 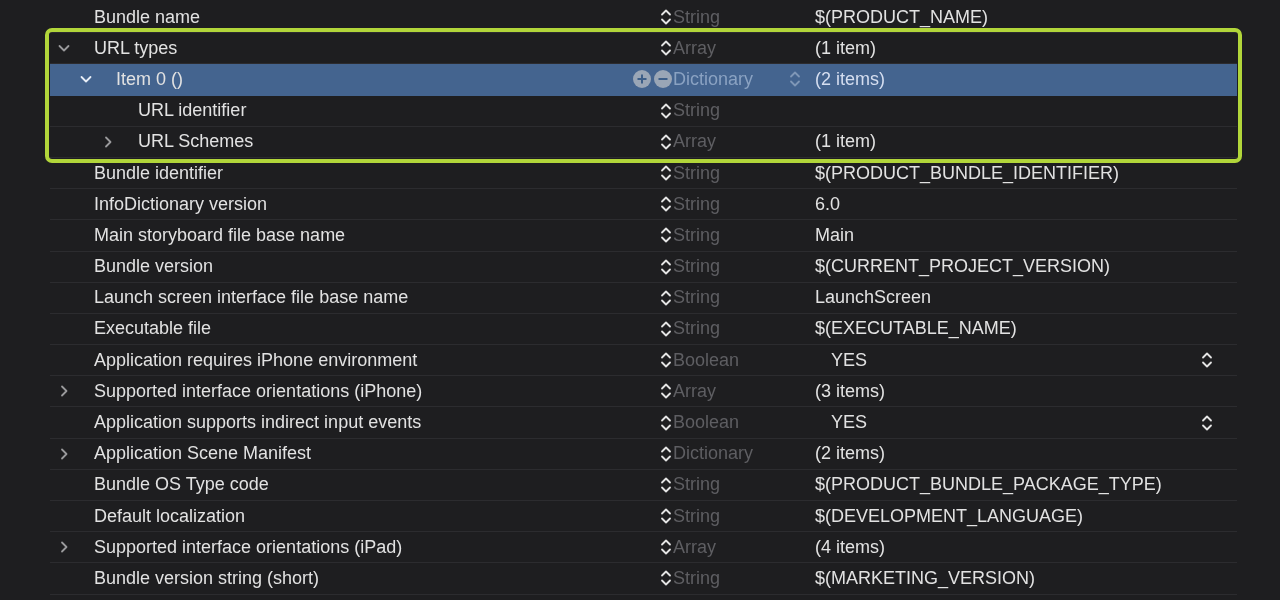 I want to click on key-text: Bundle version string (short), so click(x=207, y=578).